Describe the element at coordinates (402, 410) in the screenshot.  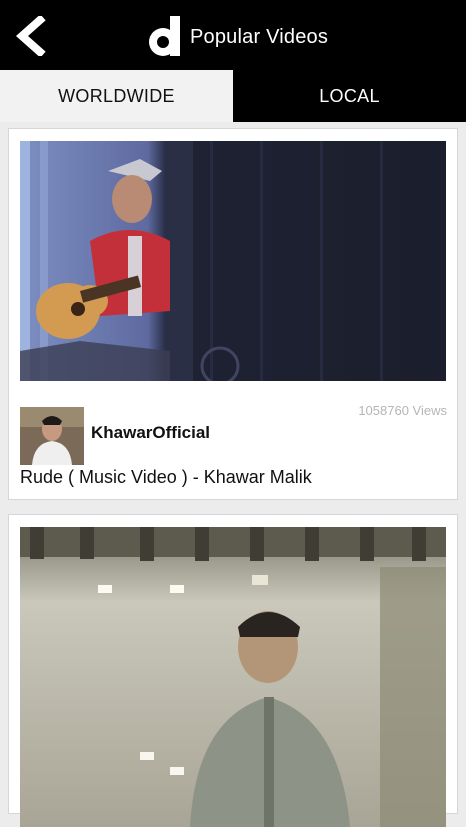
I see `view-count: 1058760 Views` at that location.